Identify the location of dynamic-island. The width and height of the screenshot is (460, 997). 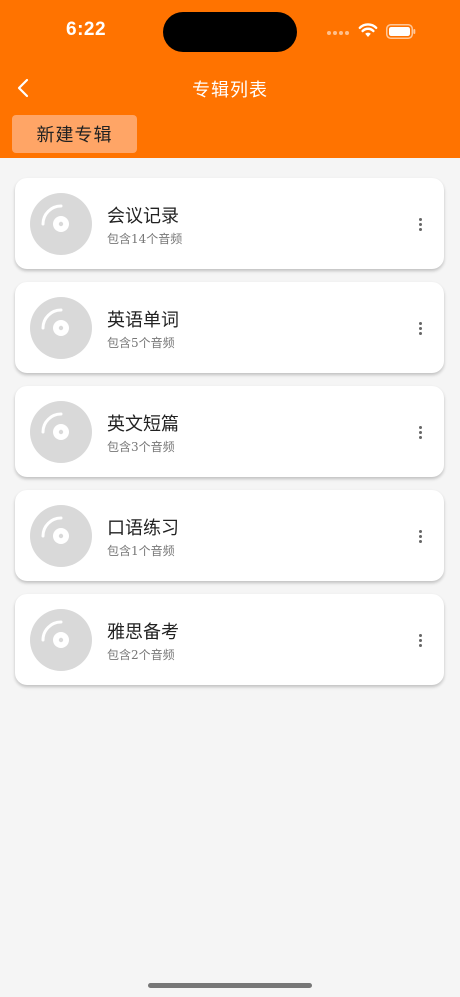
(230, 32).